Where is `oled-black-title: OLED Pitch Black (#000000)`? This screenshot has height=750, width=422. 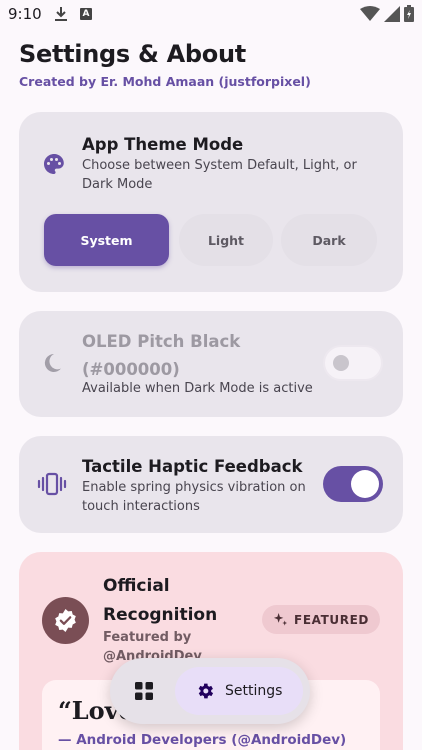
oled-black-title: OLED Pitch Black (#000000) is located at coordinates (161, 355).